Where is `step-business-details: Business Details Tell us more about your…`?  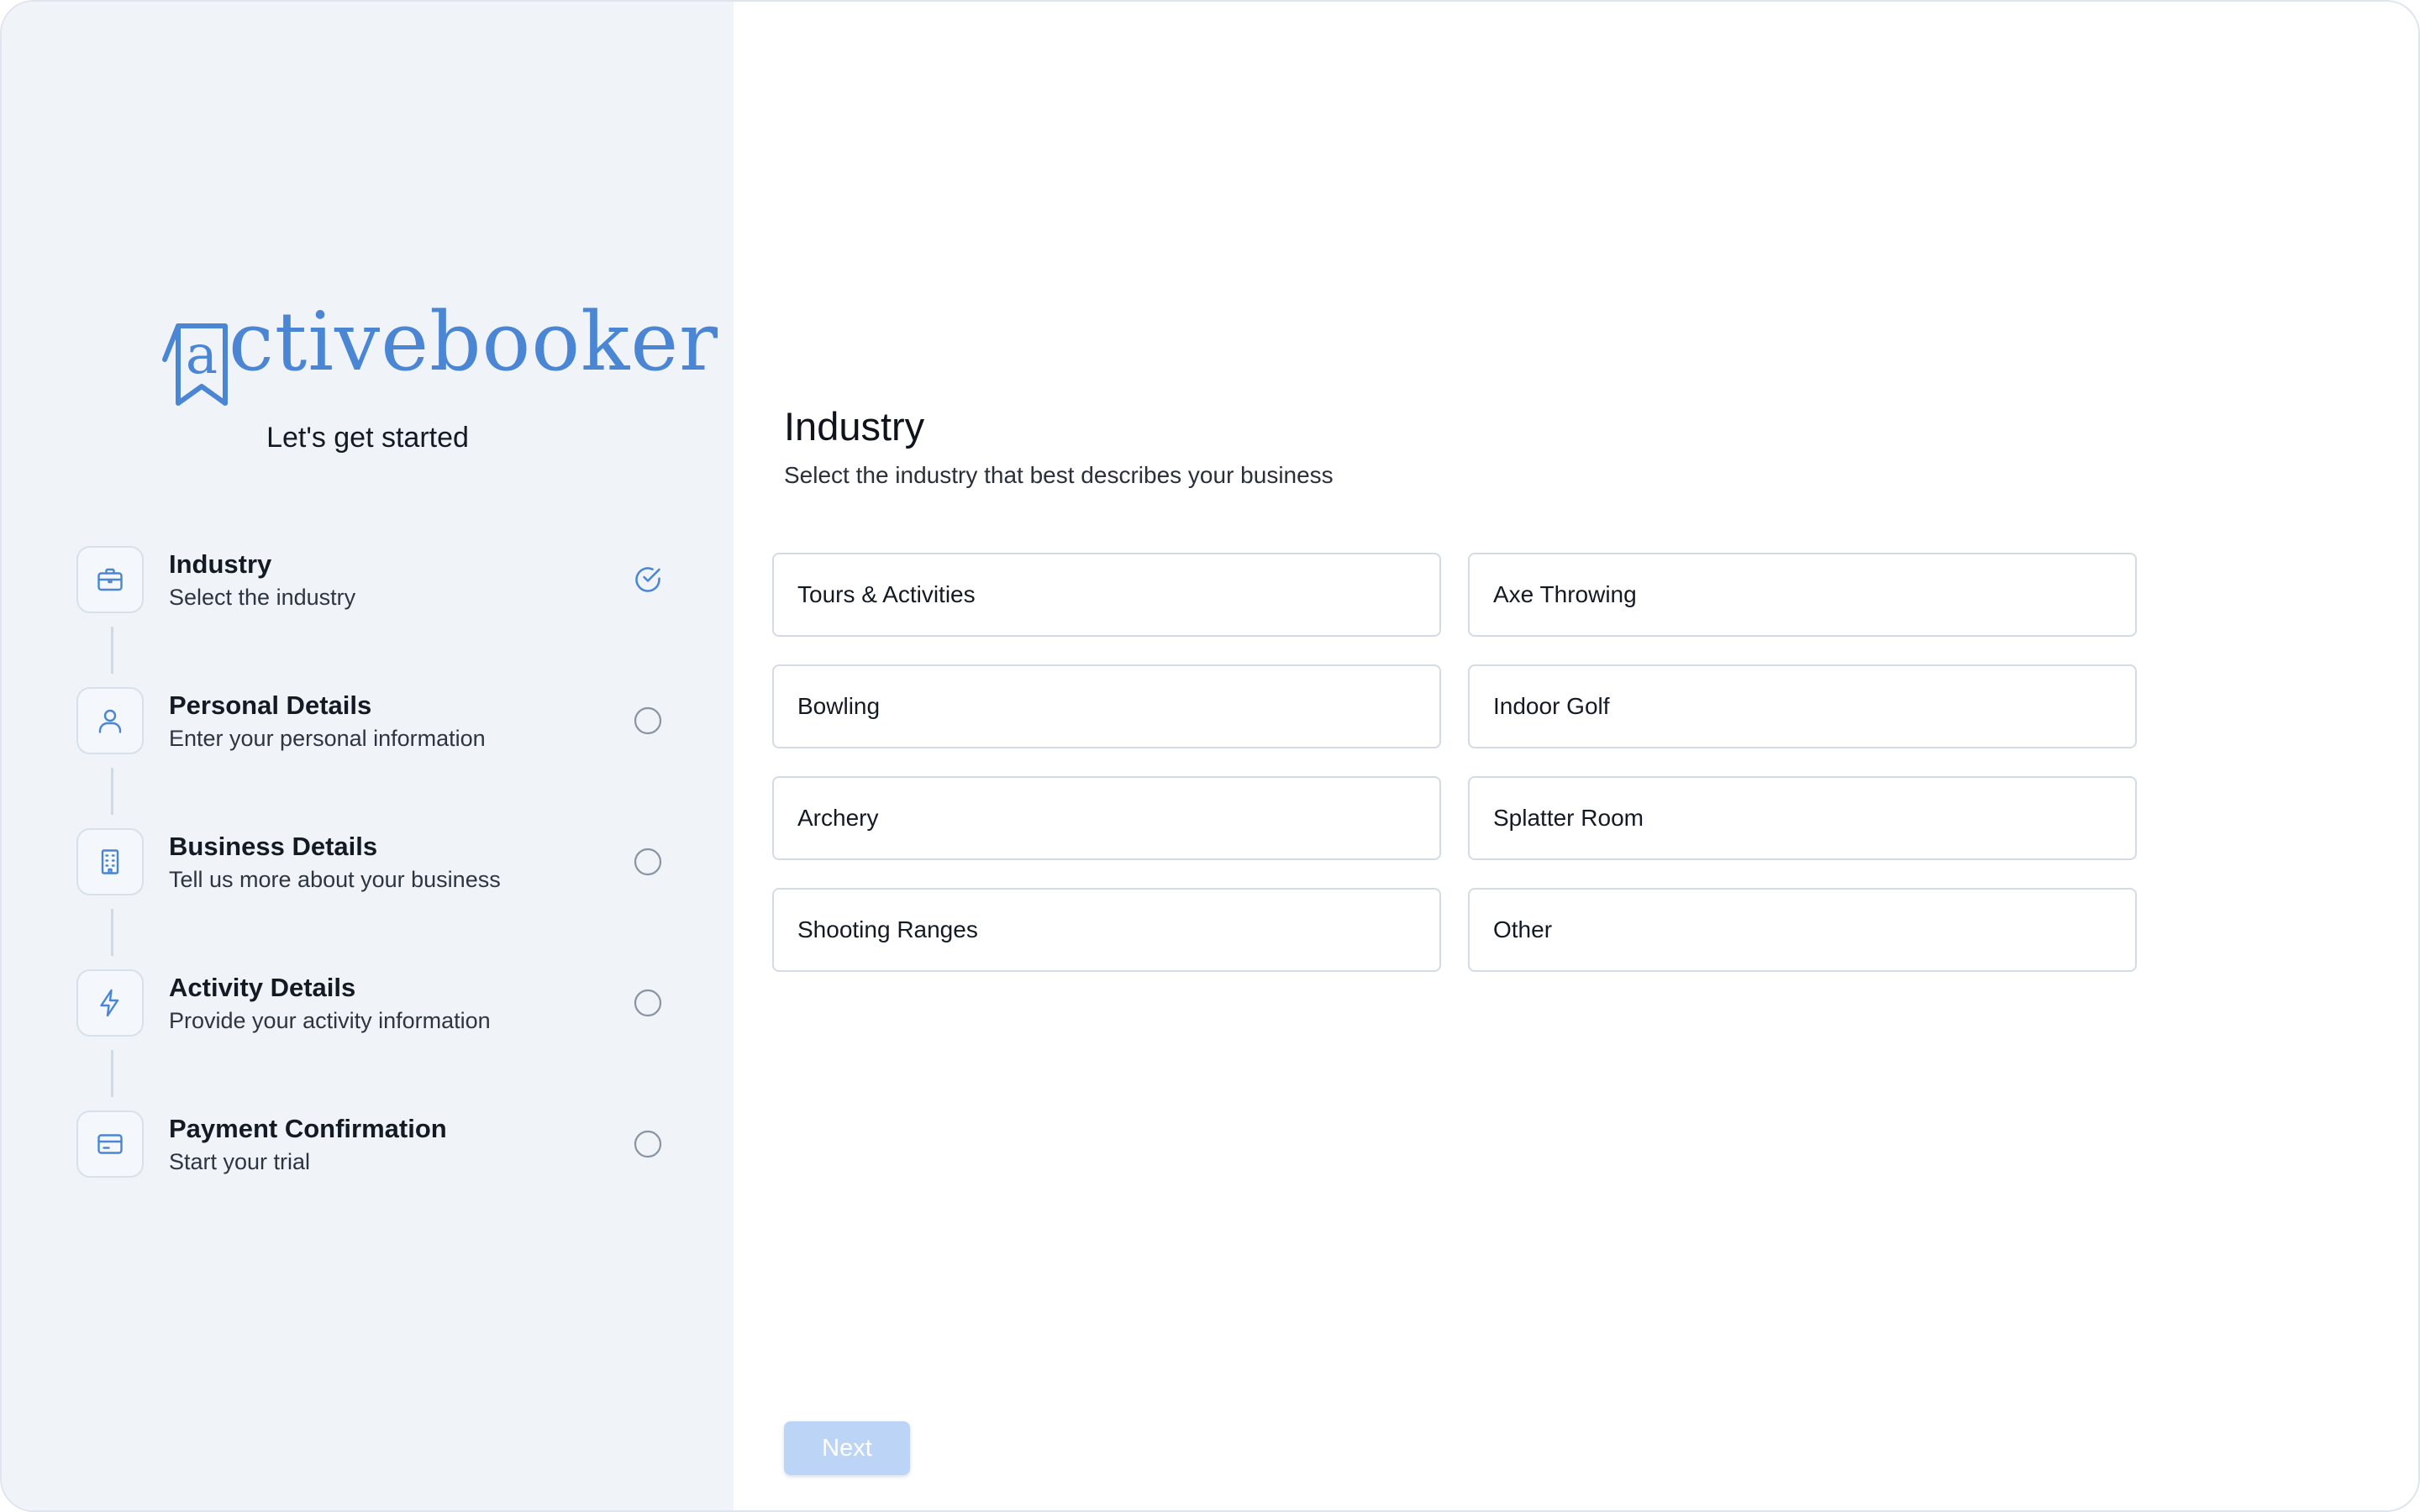
step-business-details: Business Details Tell us more about your… is located at coordinates (374, 862).